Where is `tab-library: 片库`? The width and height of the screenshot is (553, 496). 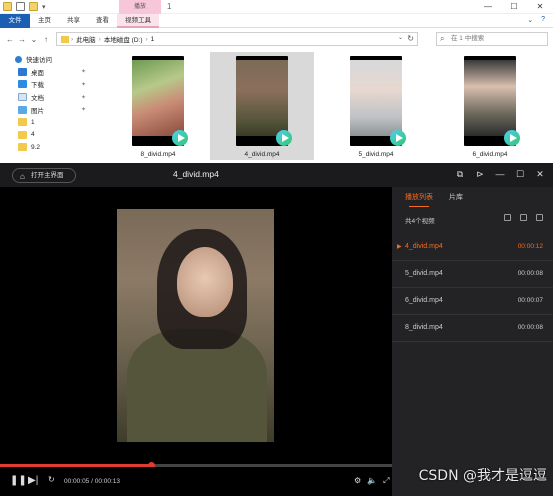
tab-library: 片库 is located at coordinates (456, 198).